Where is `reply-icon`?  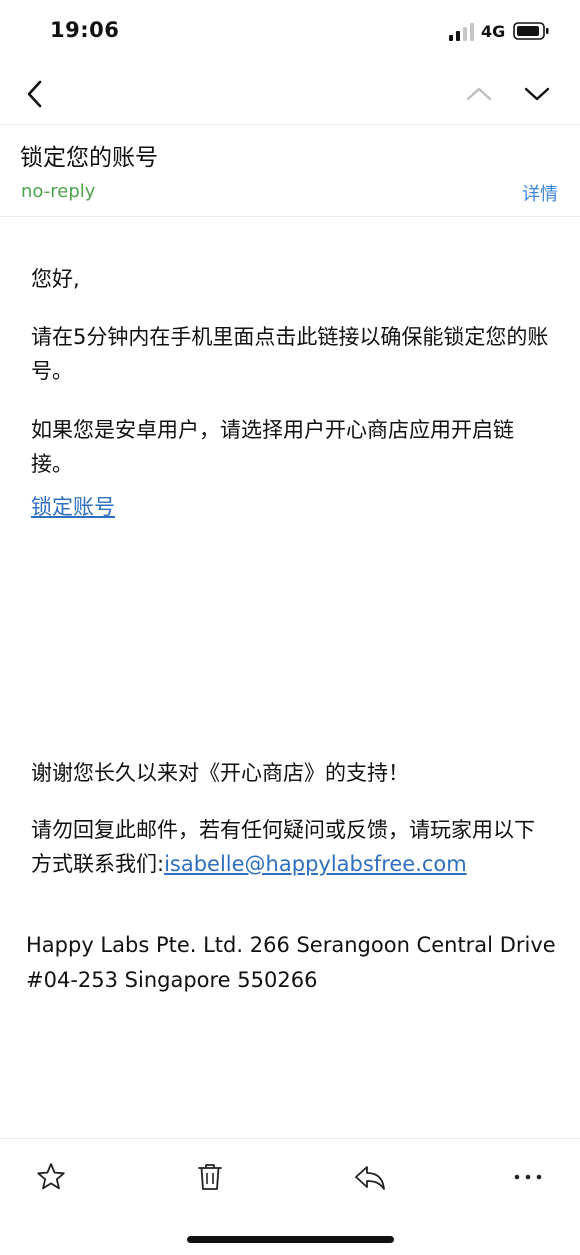
reply-icon is located at coordinates (370, 1178).